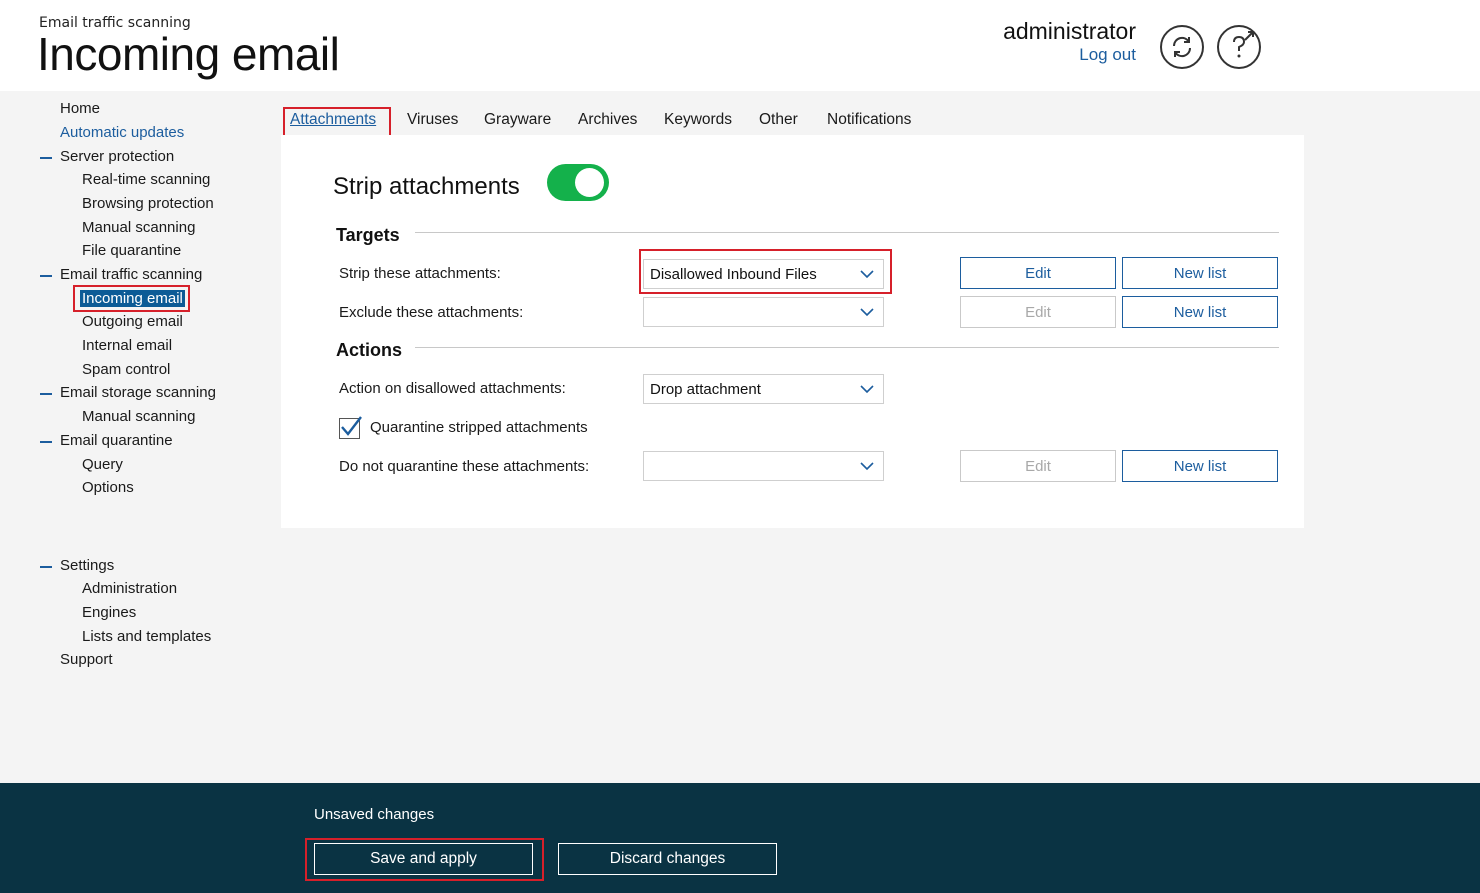 The height and width of the screenshot is (893, 1480). What do you see at coordinates (148, 203) in the screenshot?
I see `sidebar-item-browsing-protection: Browsing protection` at bounding box center [148, 203].